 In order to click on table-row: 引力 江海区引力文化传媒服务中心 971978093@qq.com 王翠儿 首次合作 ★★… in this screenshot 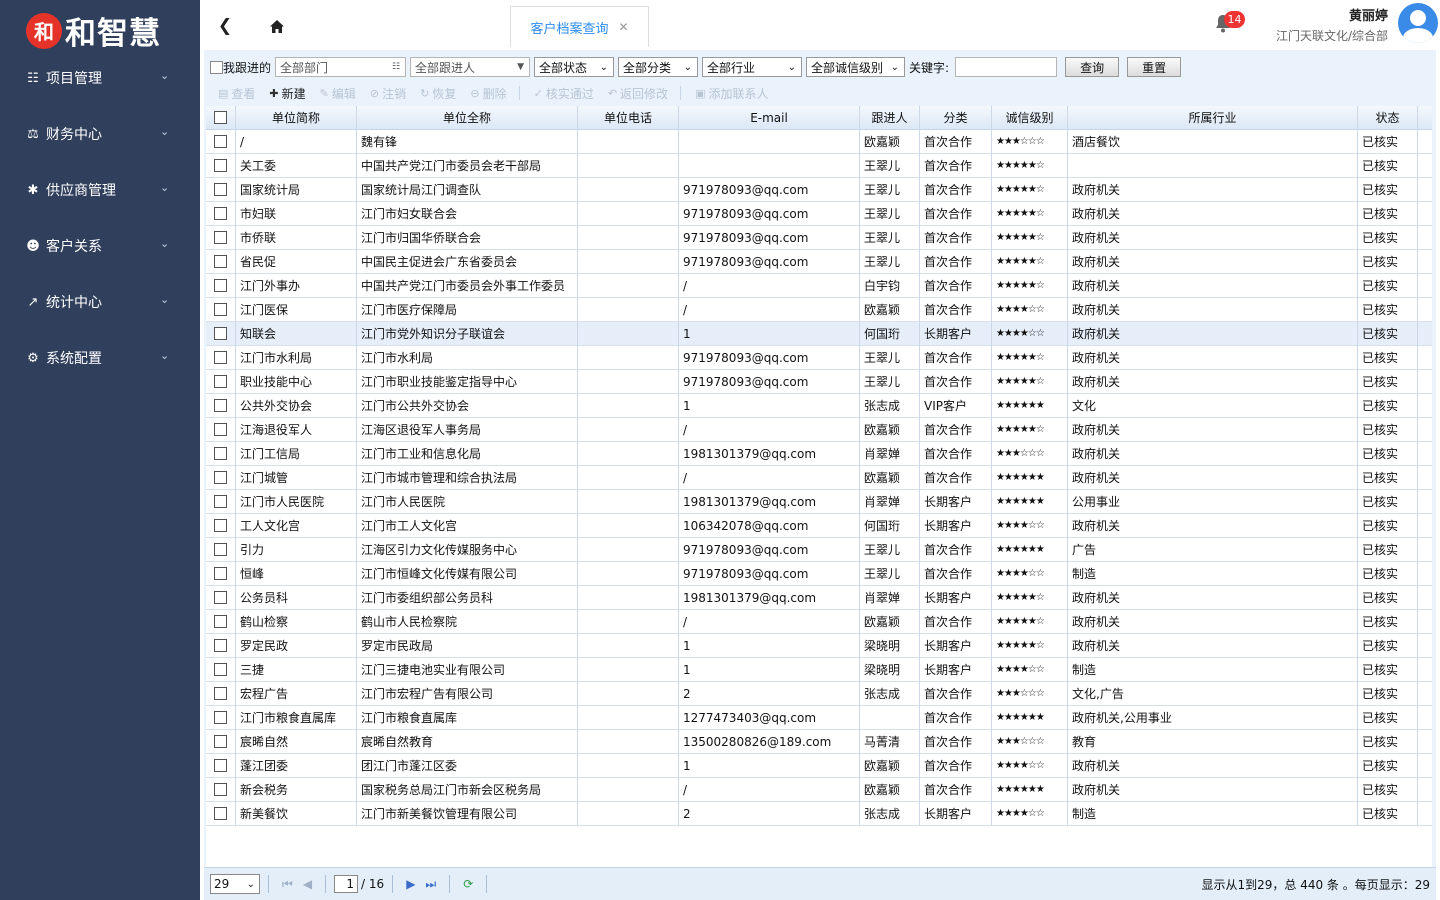, I will do `click(819, 550)`.